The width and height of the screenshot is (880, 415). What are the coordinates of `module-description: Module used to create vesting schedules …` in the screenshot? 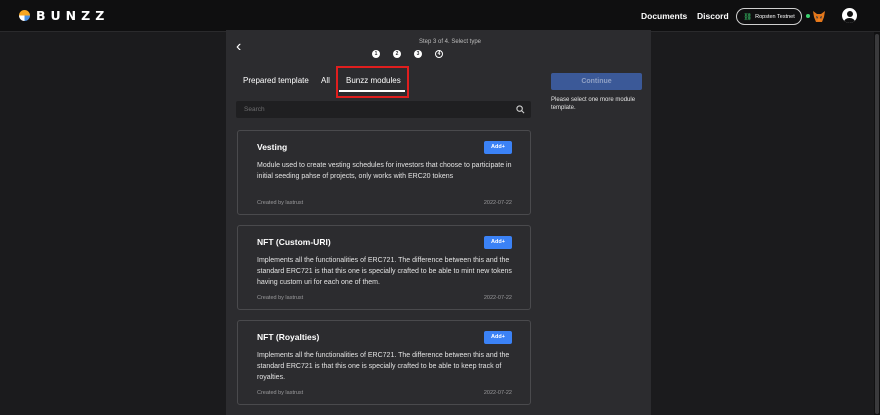 It's located at (384, 171).